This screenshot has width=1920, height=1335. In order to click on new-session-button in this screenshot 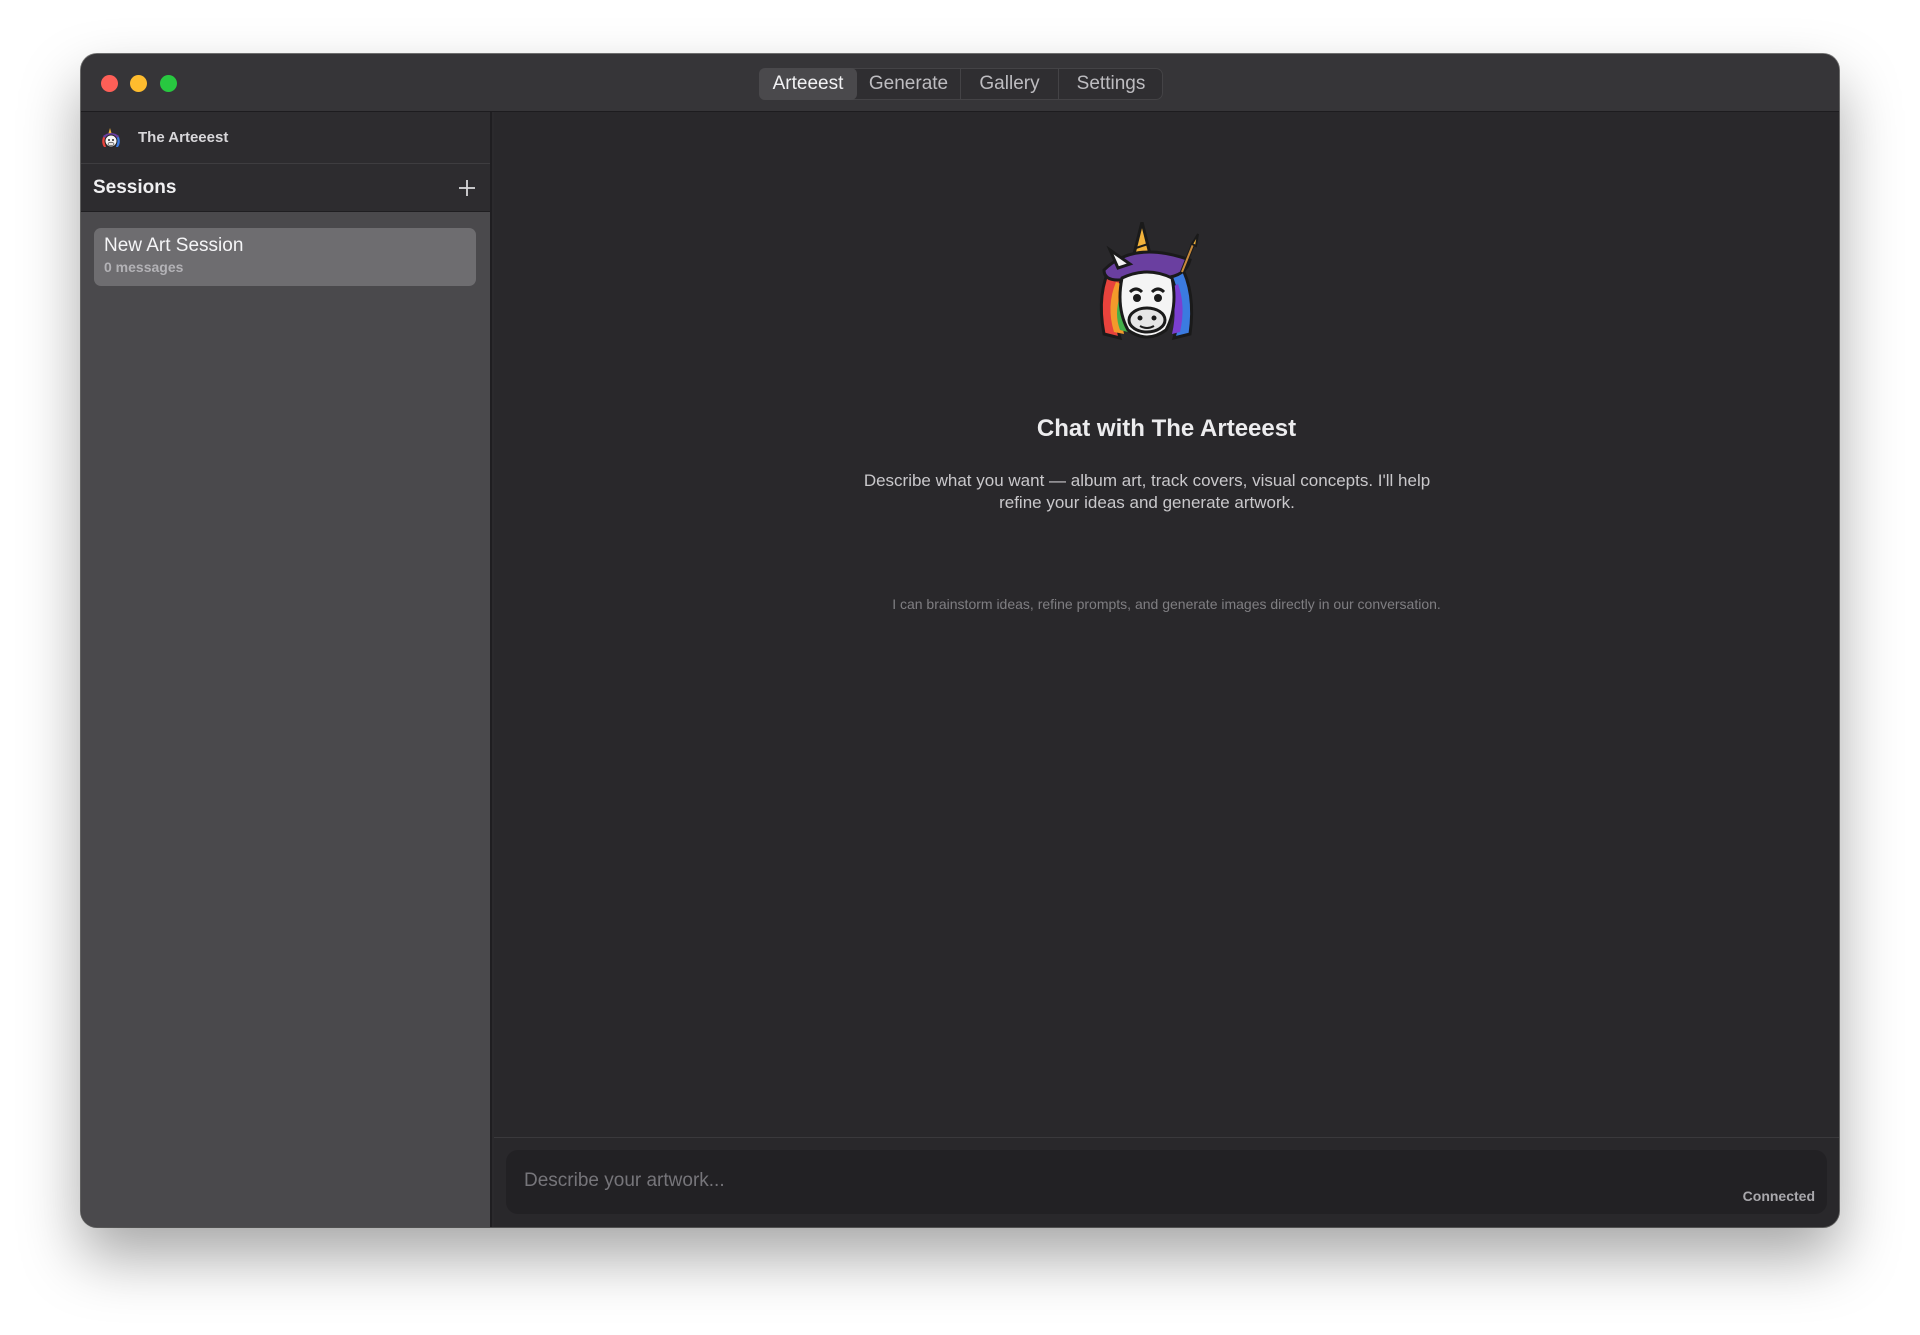, I will do `click(467, 188)`.